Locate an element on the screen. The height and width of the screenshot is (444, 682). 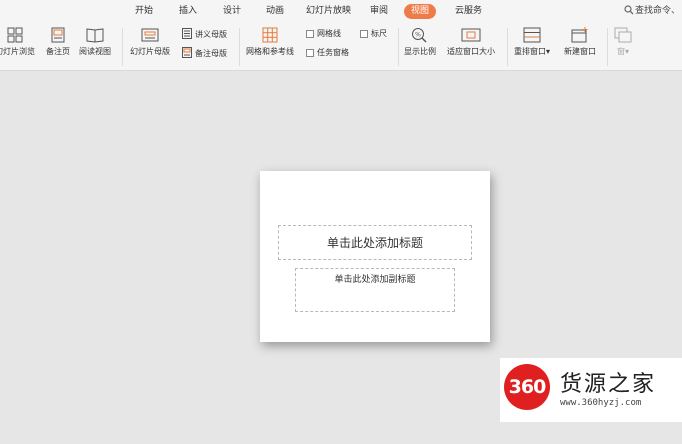
ruler-label: 标尺 is located at coordinates (379, 33).